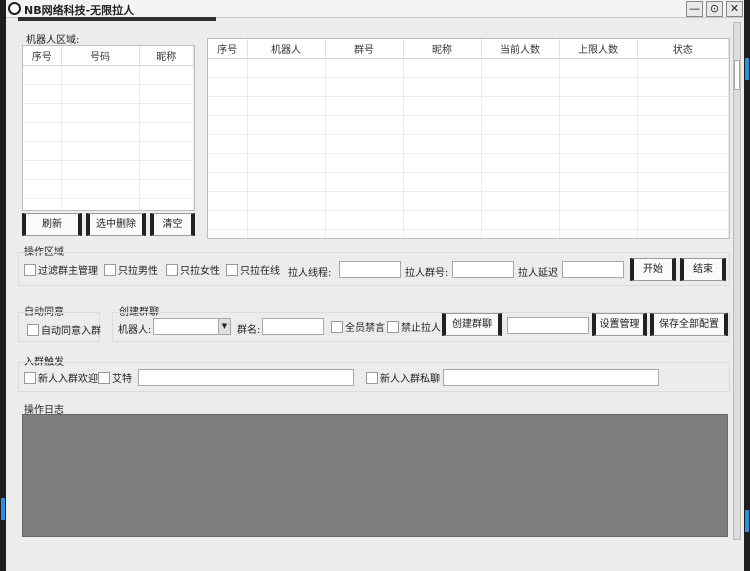  I want to click on delete-selected-button: 选中删除, so click(116, 224).